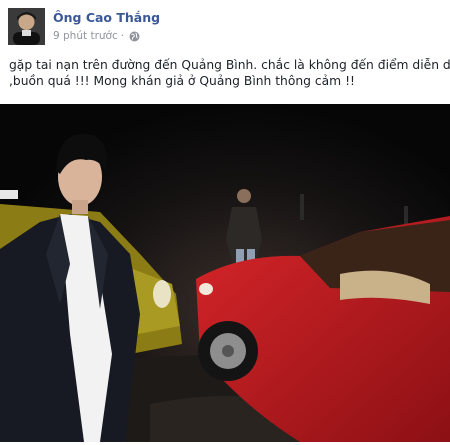  I want to click on author-avatar, so click(26, 26).